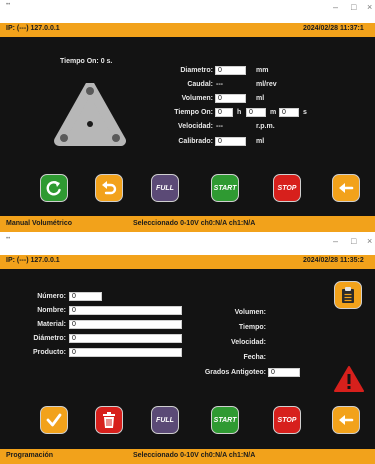  I want to click on refresh-button, so click(54, 188).